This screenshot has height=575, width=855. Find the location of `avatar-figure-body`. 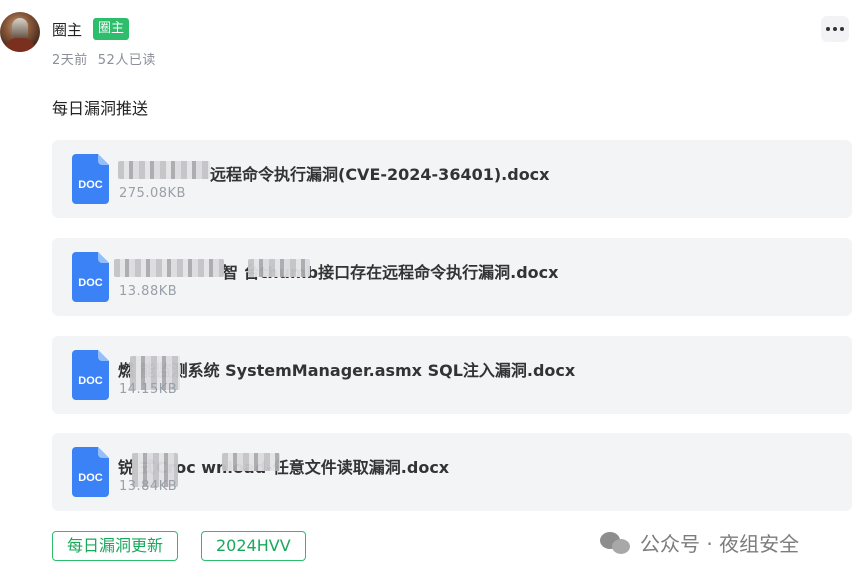

avatar-figure-body is located at coordinates (20, 45).